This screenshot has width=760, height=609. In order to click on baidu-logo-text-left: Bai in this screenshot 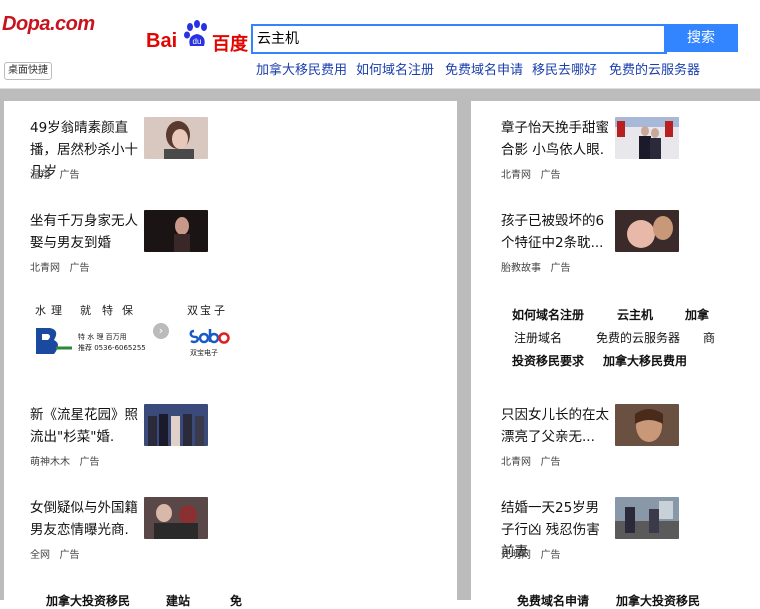, I will do `click(162, 41)`.